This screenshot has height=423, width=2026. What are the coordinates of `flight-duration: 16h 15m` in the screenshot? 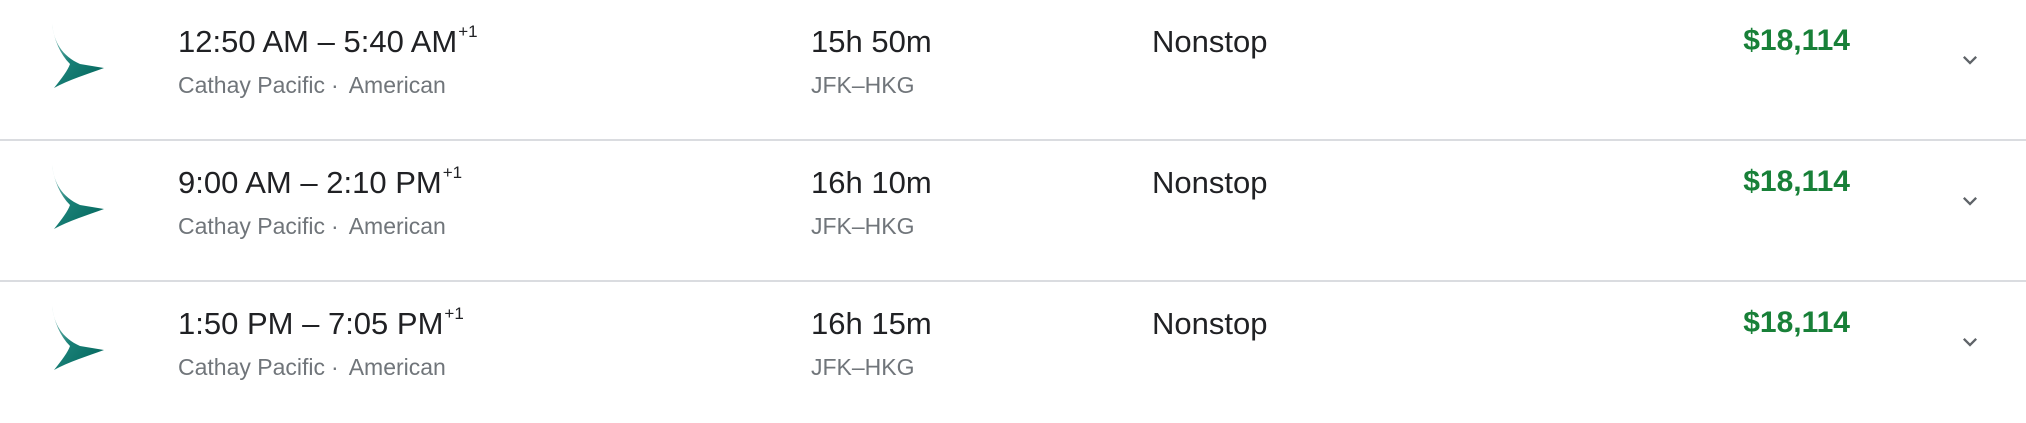 It's located at (871, 323).